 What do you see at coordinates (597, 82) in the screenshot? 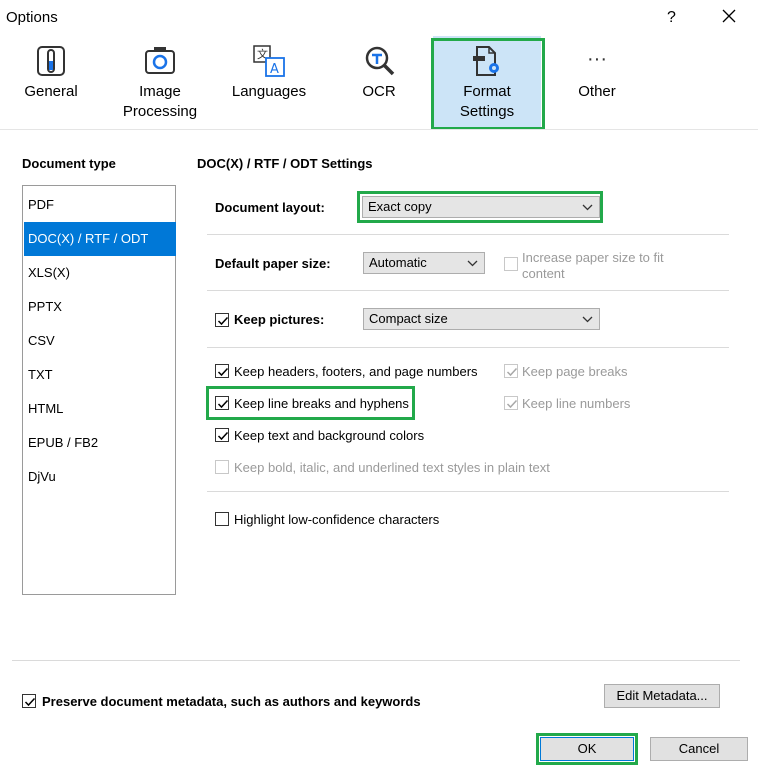
I see `tab-other: ··· Other` at bounding box center [597, 82].